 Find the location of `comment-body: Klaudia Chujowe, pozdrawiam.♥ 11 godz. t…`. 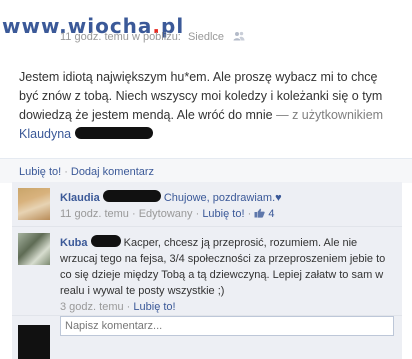

comment-body: Klaudia Chujowe, pozdrawiam.♥ 11 godz. t… is located at coordinates (228, 206).